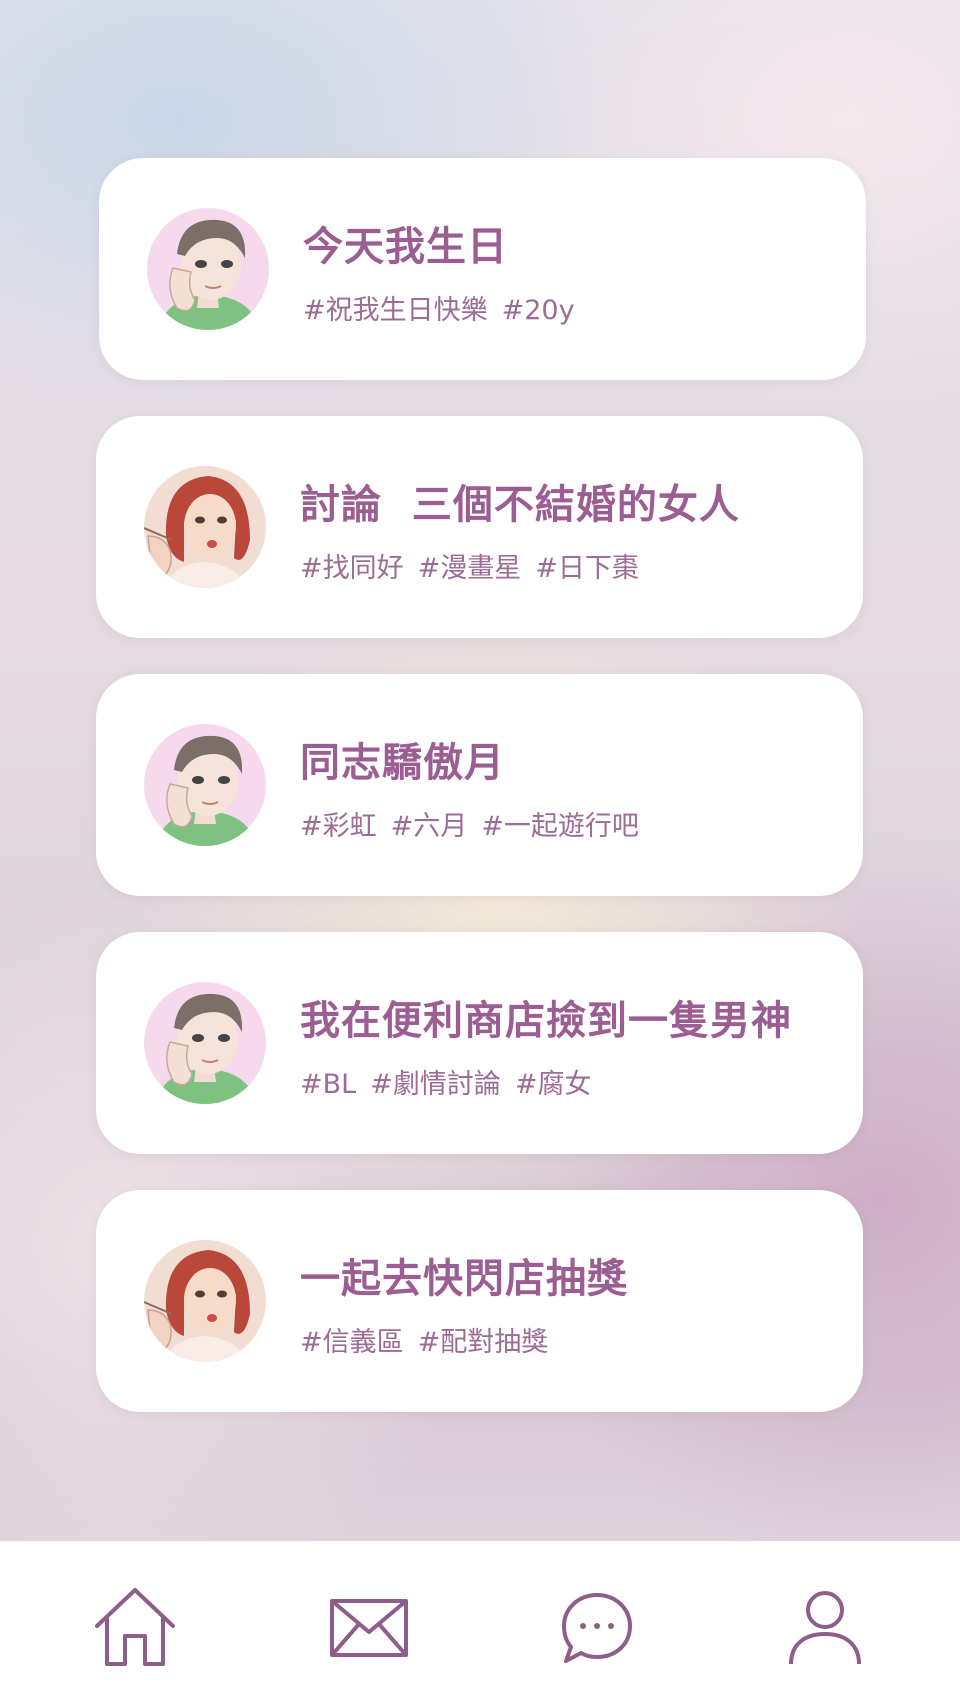  Describe the element at coordinates (553, 1084) in the screenshot. I see `tag-link: #腐女` at that location.